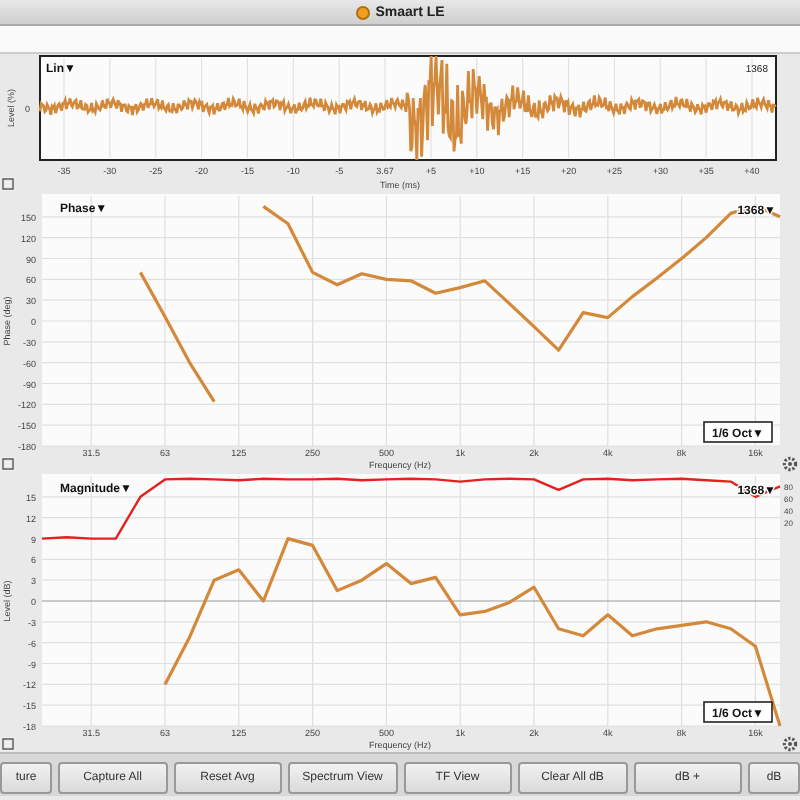 Image resolution: width=800 pixels, height=800 pixels. Describe the element at coordinates (362, 12) in the screenshot. I see `app-logo-icon` at that location.